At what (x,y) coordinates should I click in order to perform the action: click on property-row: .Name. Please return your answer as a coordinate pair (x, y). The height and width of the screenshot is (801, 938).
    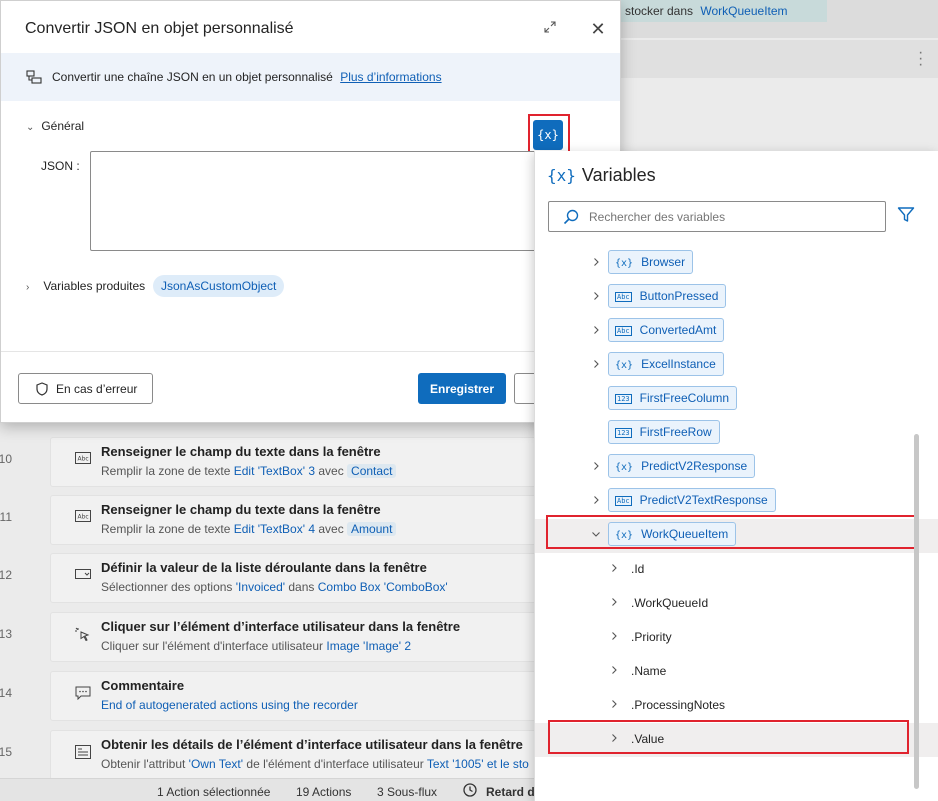
    Looking at the image, I should click on (736, 672).